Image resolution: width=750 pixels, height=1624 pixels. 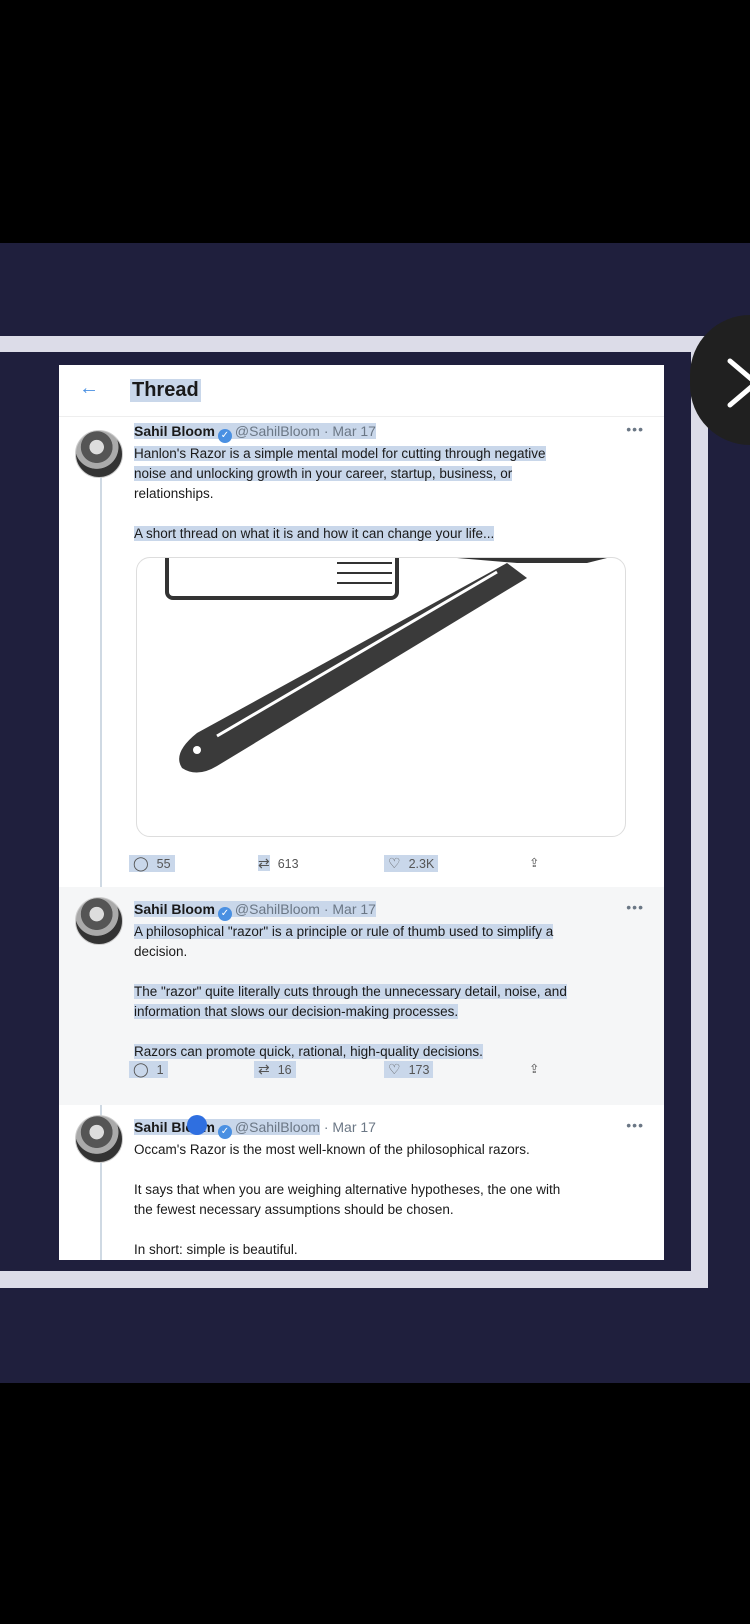 I want to click on like-count: 2.3K, so click(x=421, y=864).